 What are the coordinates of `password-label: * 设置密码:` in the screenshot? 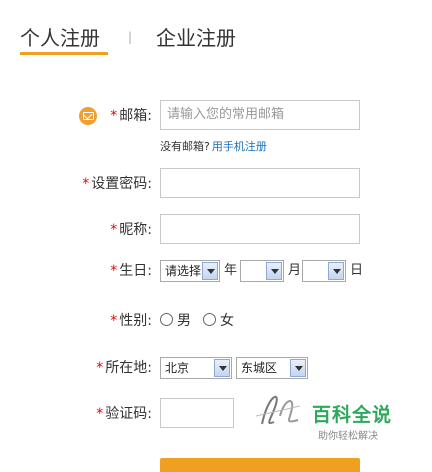 It's located at (117, 184).